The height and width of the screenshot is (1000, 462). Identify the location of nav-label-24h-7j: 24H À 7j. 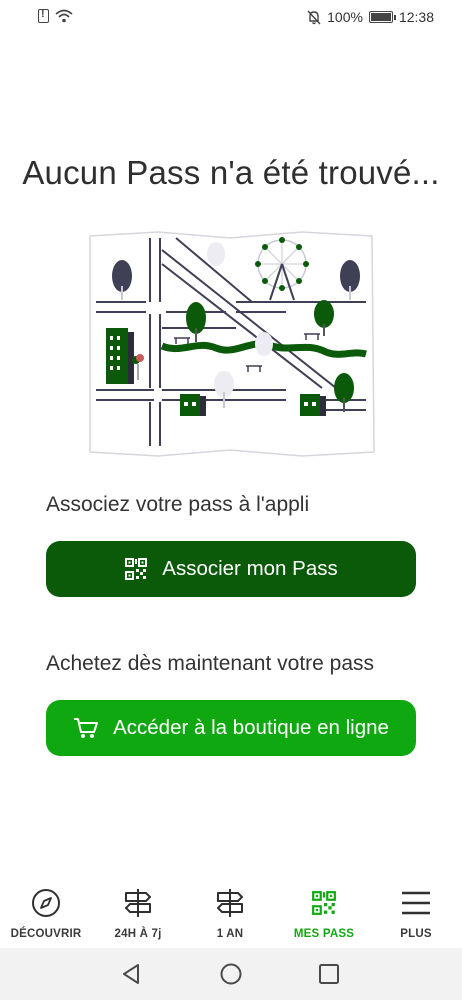
(138, 934).